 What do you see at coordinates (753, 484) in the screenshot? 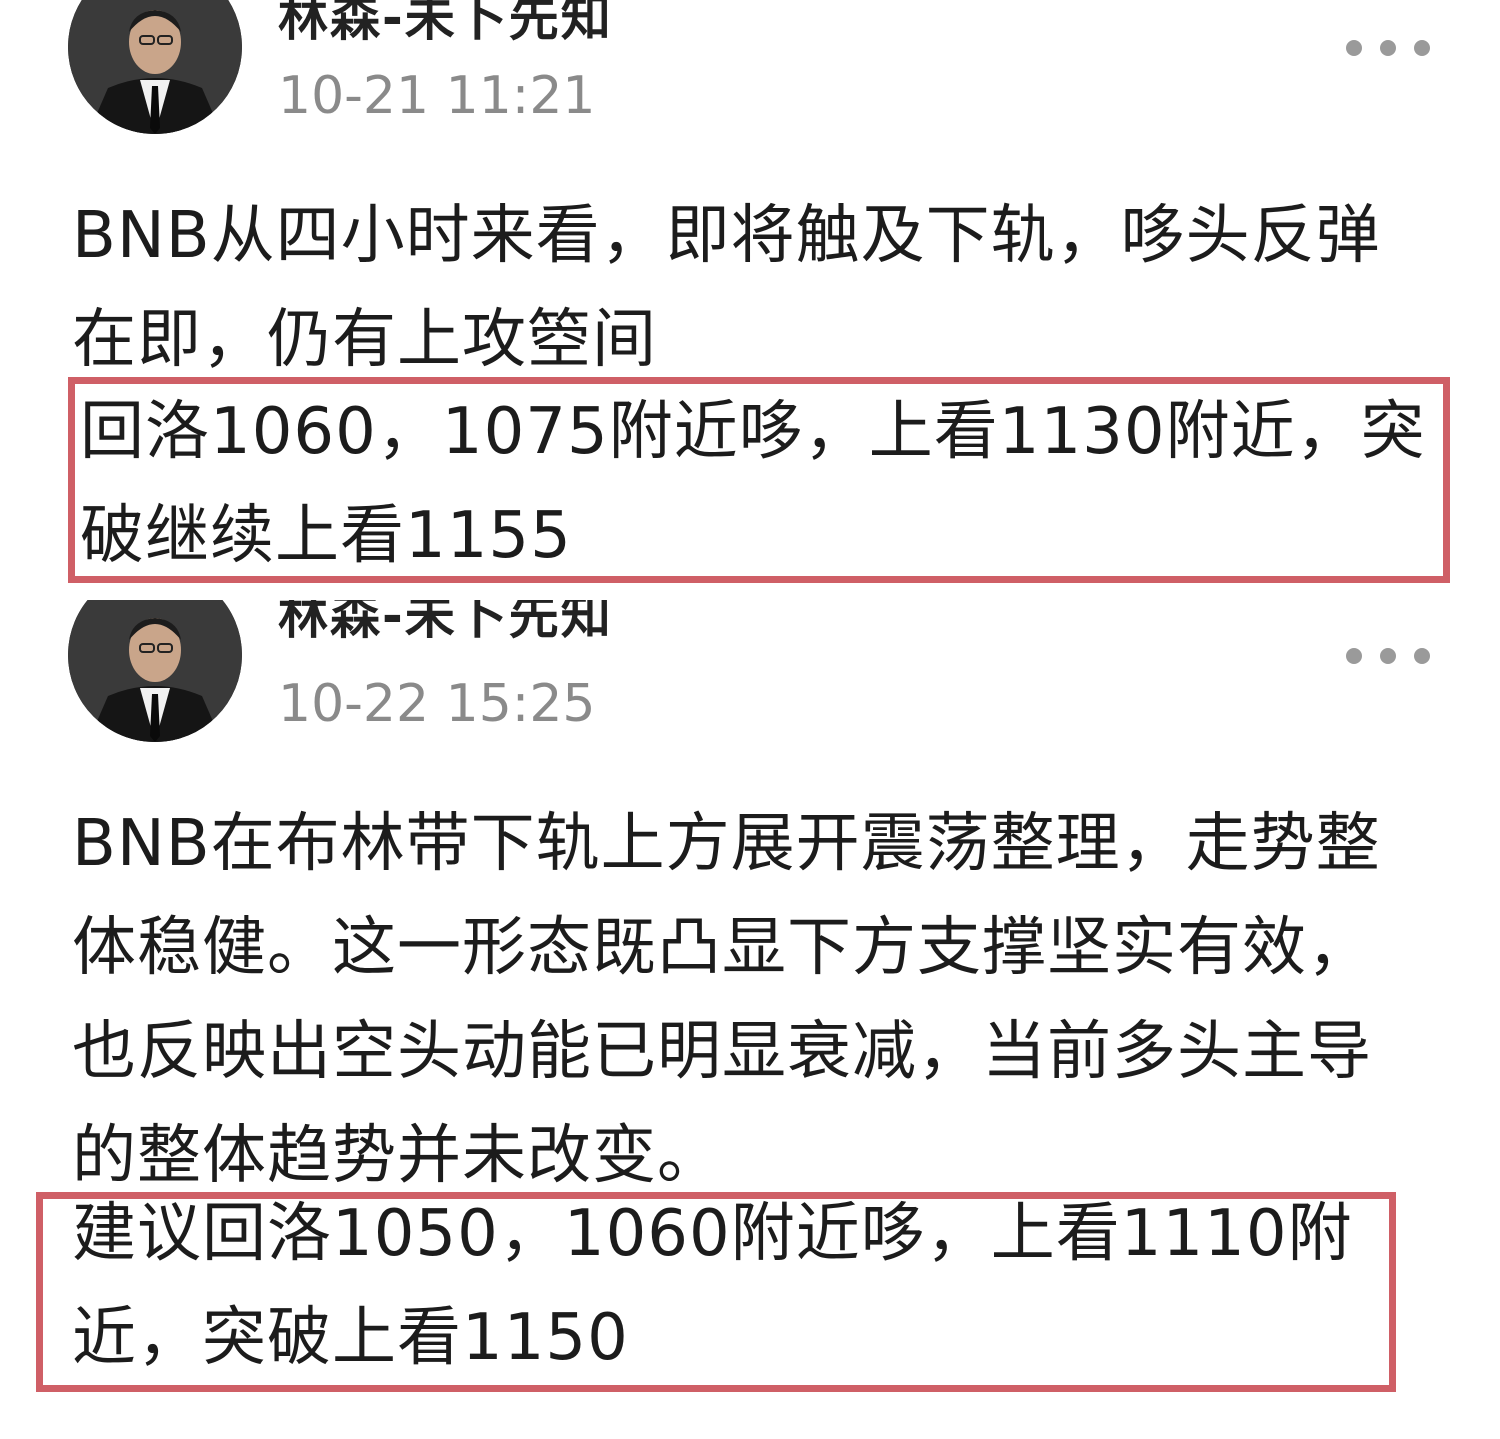
I see `highlighted-text: 回洛1060，1075附近哆，上看1130附近，突破继续上看1155` at bounding box center [753, 484].